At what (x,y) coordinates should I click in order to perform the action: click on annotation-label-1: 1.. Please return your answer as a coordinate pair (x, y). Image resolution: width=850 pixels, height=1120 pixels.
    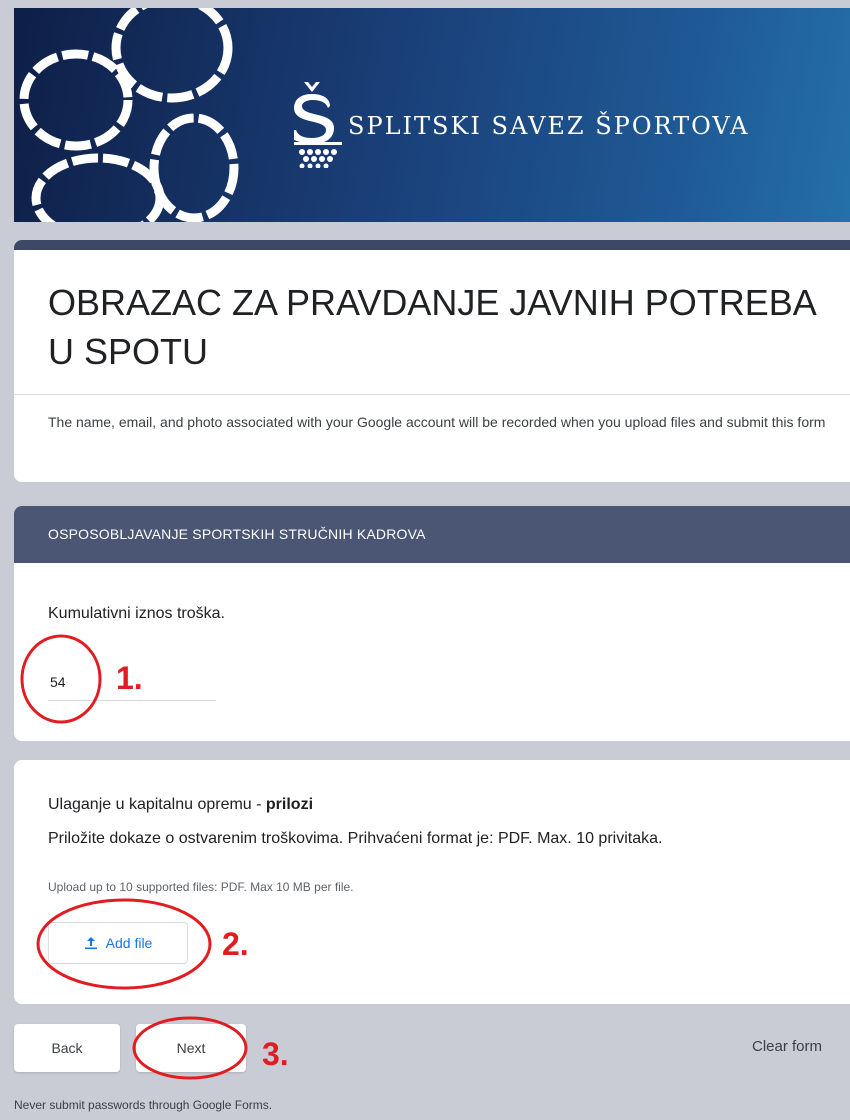
    Looking at the image, I should click on (129, 678).